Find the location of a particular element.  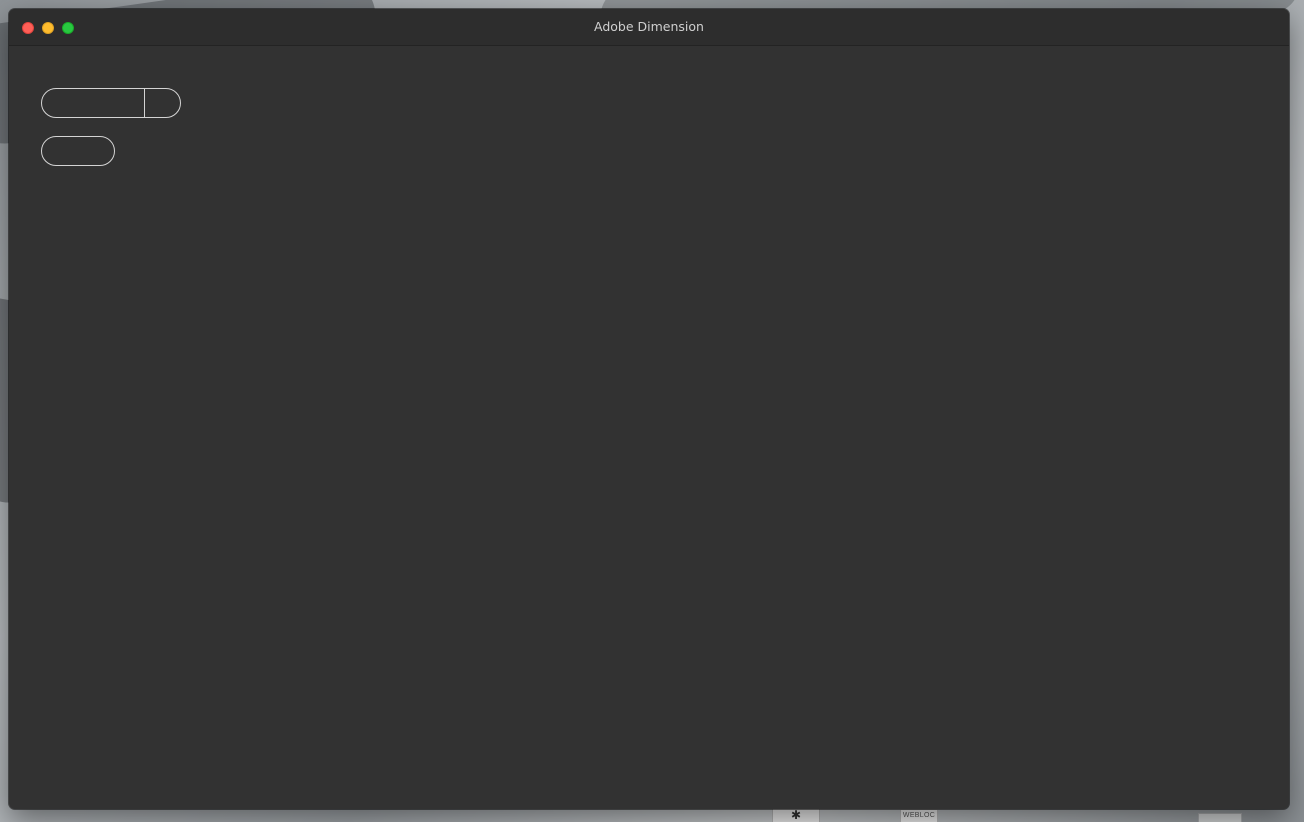

split-button is located at coordinates (111, 103).